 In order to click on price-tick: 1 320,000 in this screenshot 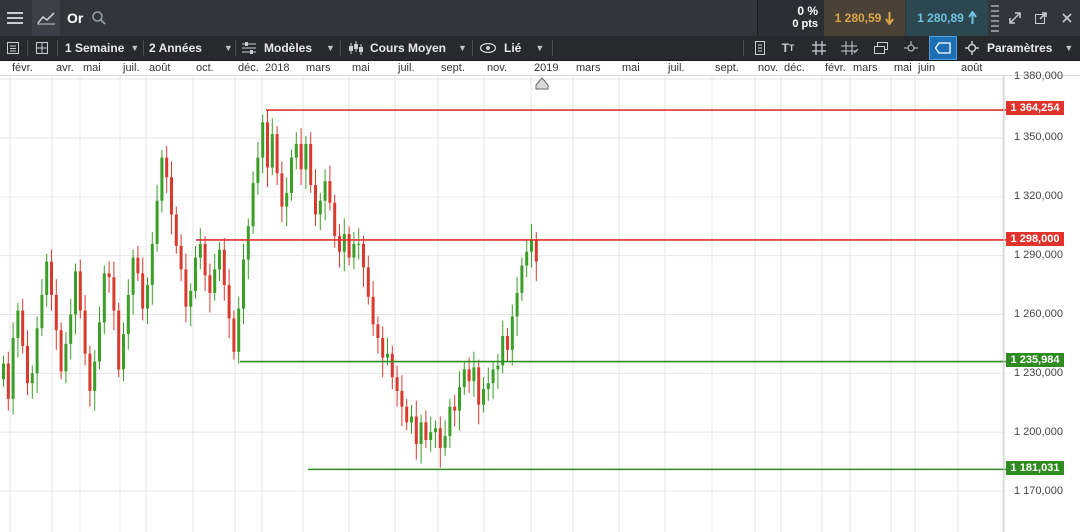, I will do `click(1038, 196)`.